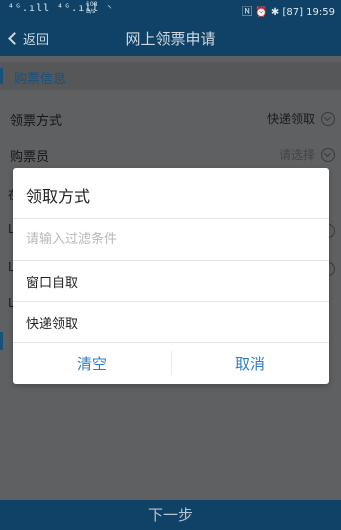  I want to click on option-label: 窗口自取, so click(52, 283).